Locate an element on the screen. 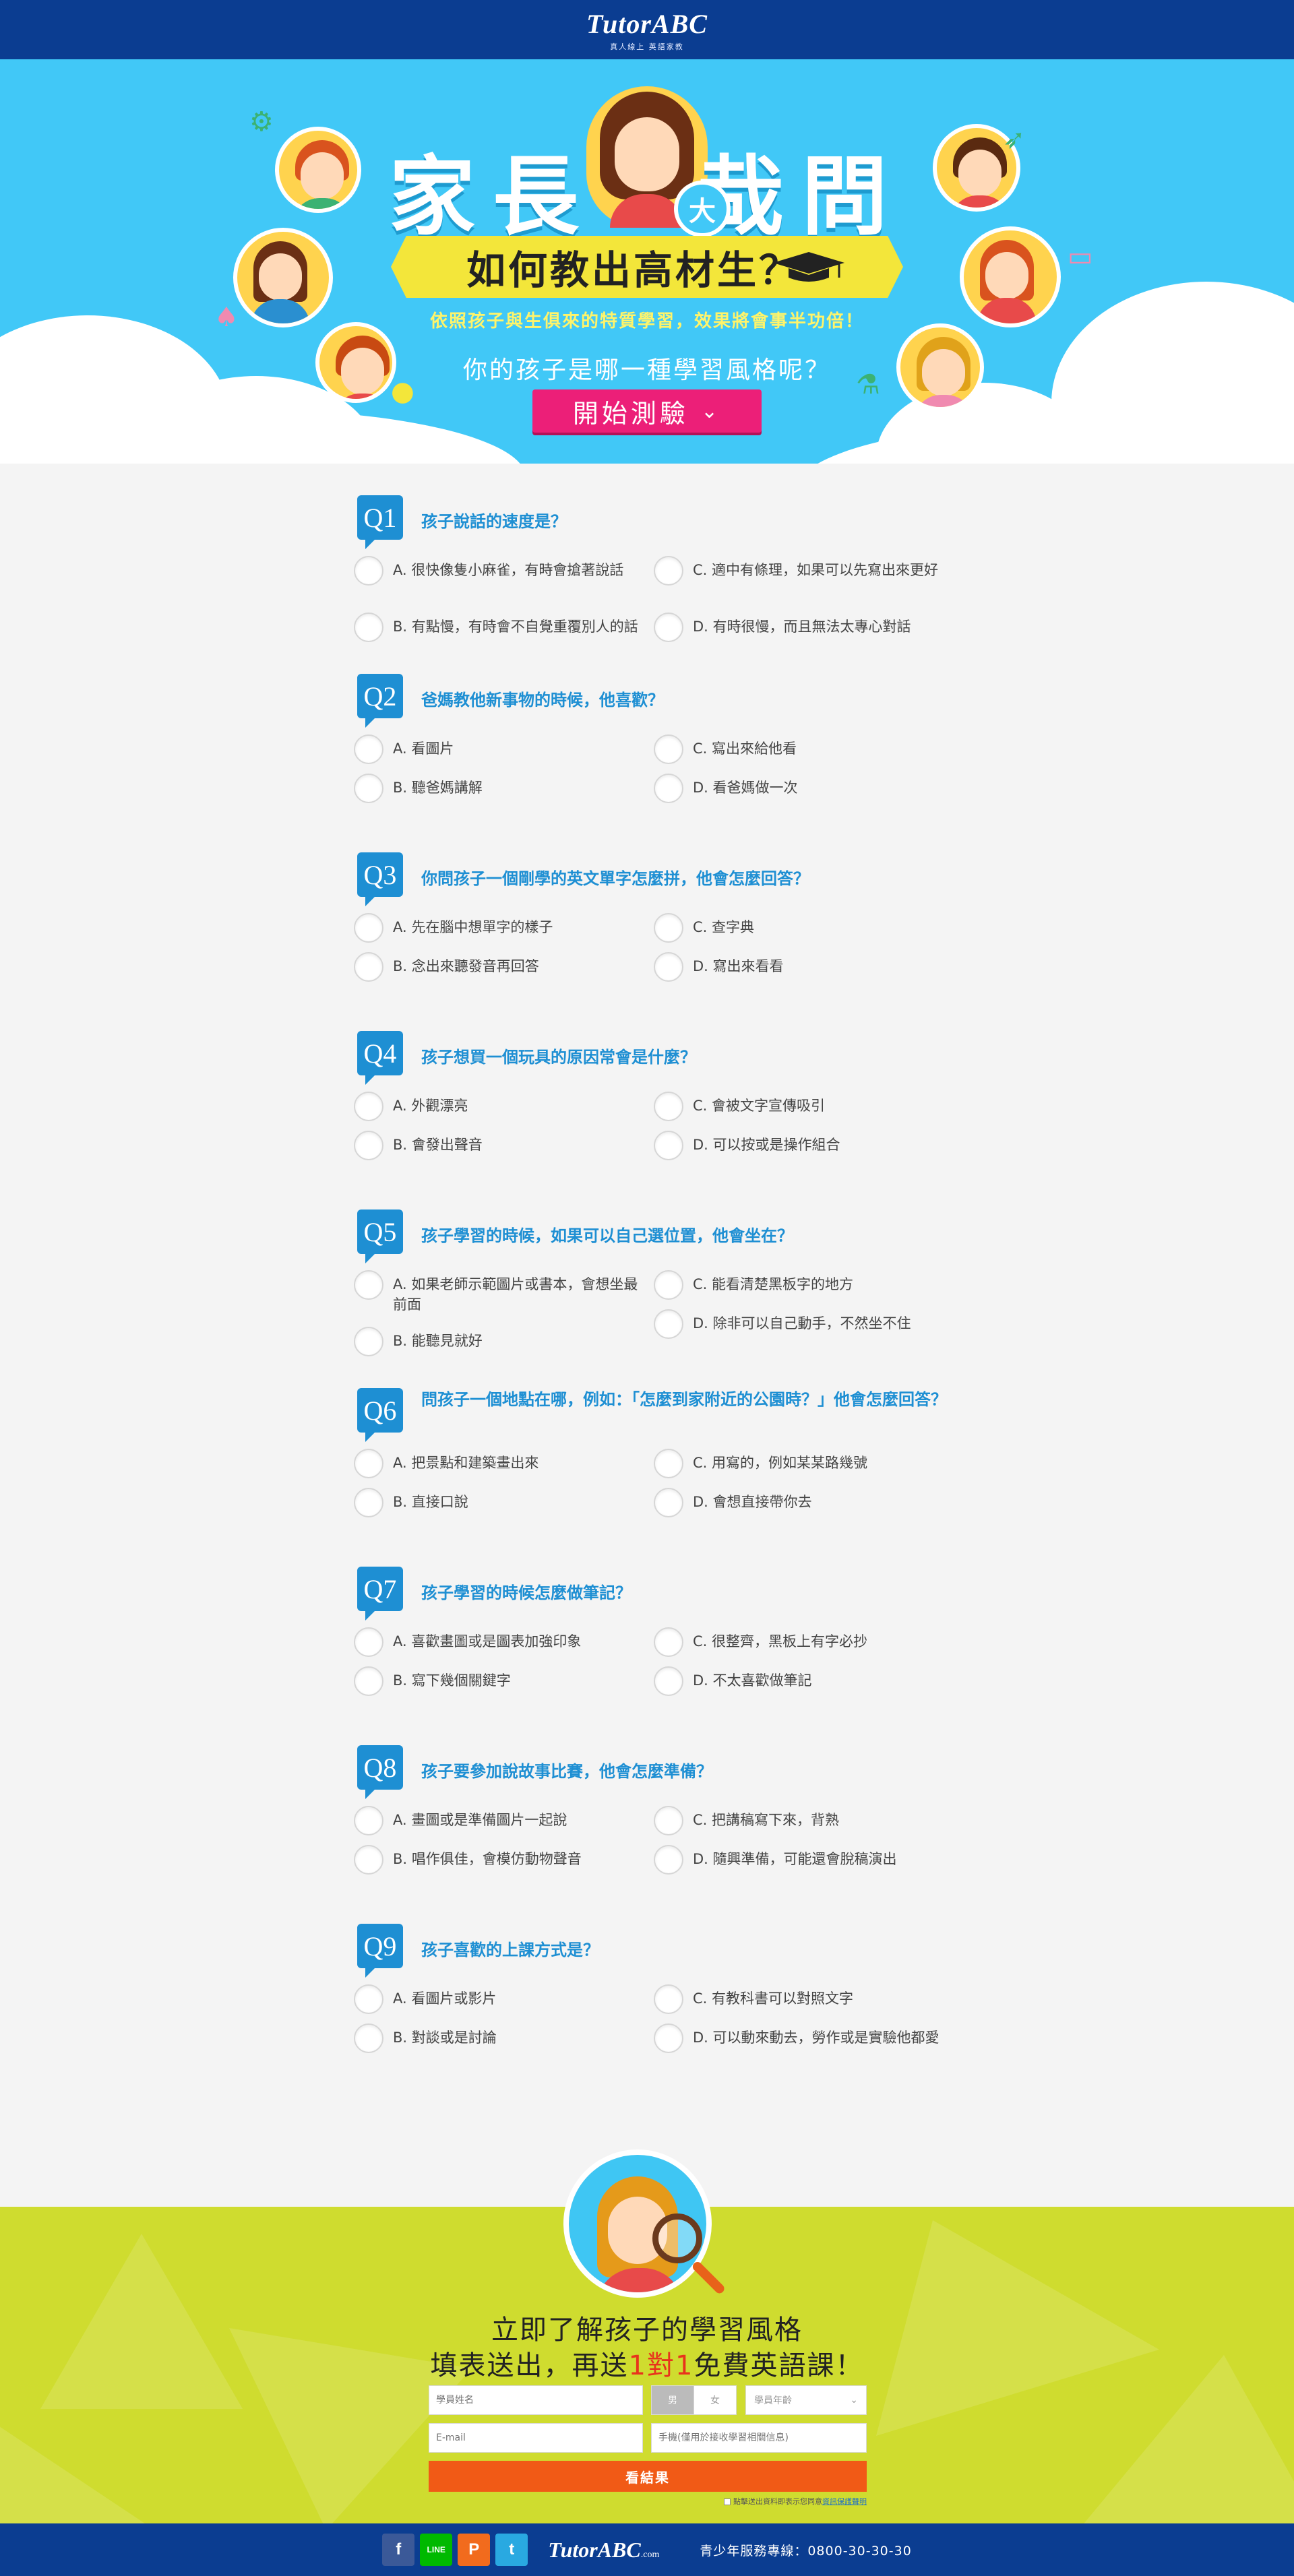 The image size is (1294, 2576). answer-option: B. 唱作俱佳，會模仿動物聲音 is located at coordinates (499, 1860).